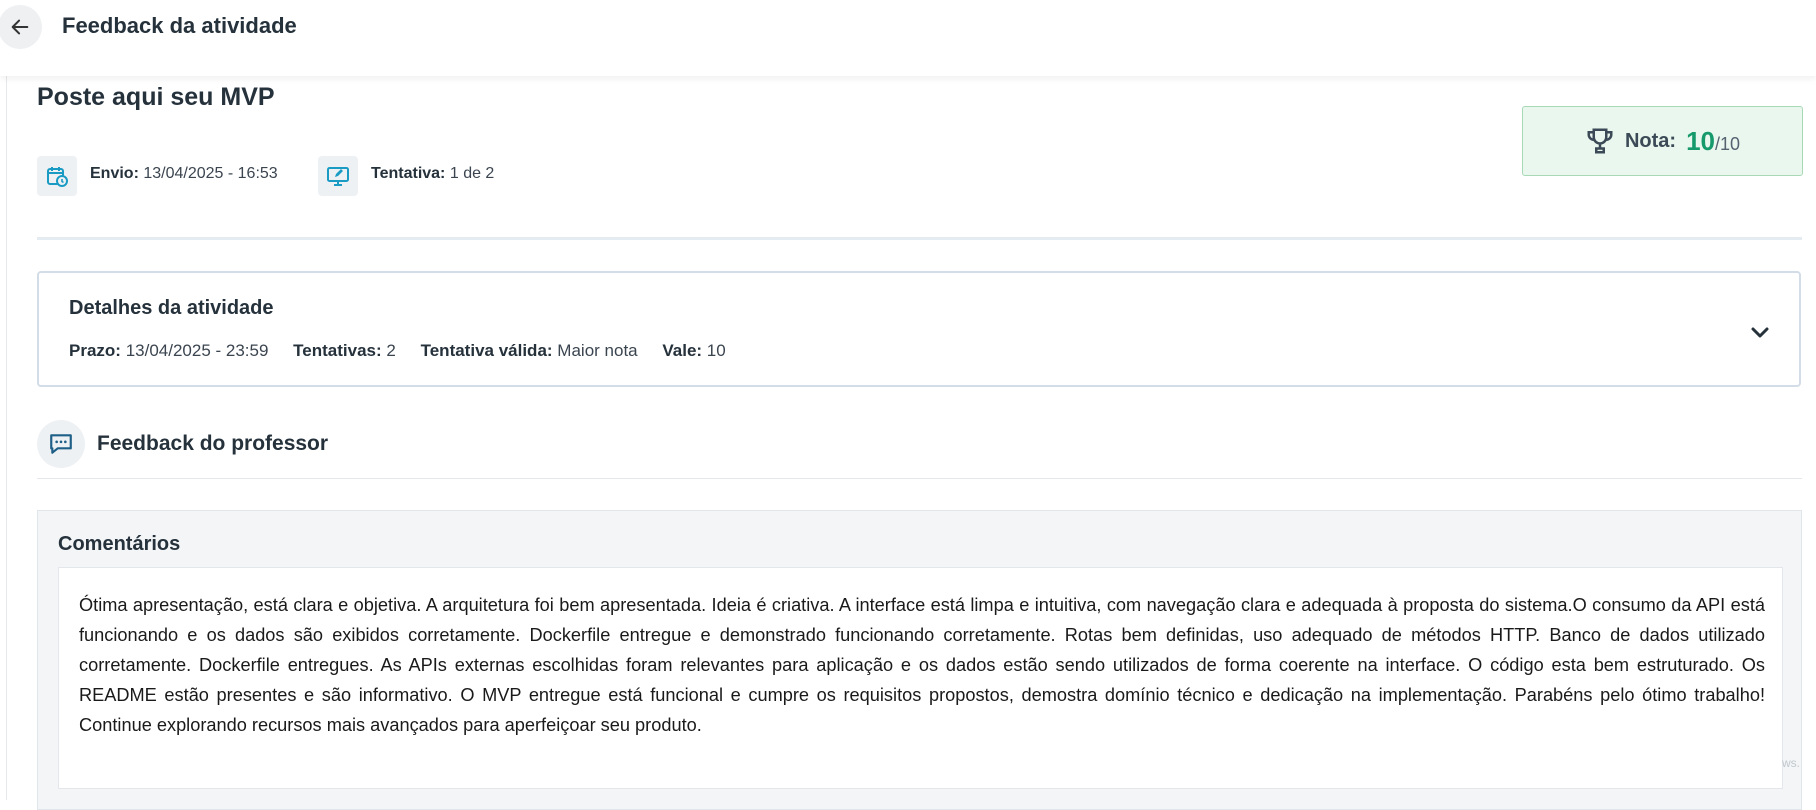 The width and height of the screenshot is (1816, 810). I want to click on submission-label: Envio:, so click(114, 173).